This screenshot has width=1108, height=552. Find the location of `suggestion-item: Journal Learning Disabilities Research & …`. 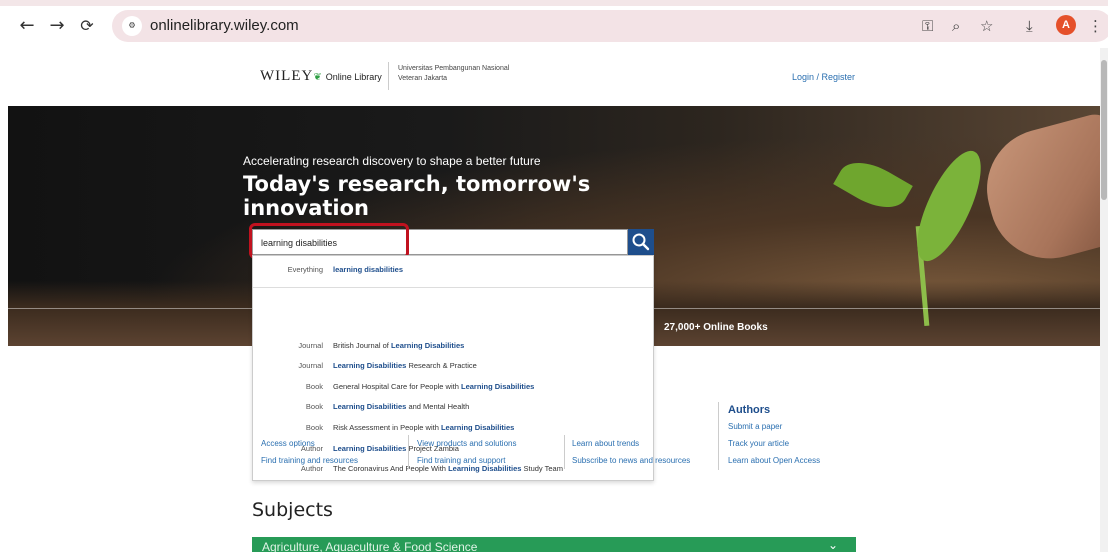

suggestion-item: Journal Learning Disabilities Research & … is located at coordinates (453, 366).